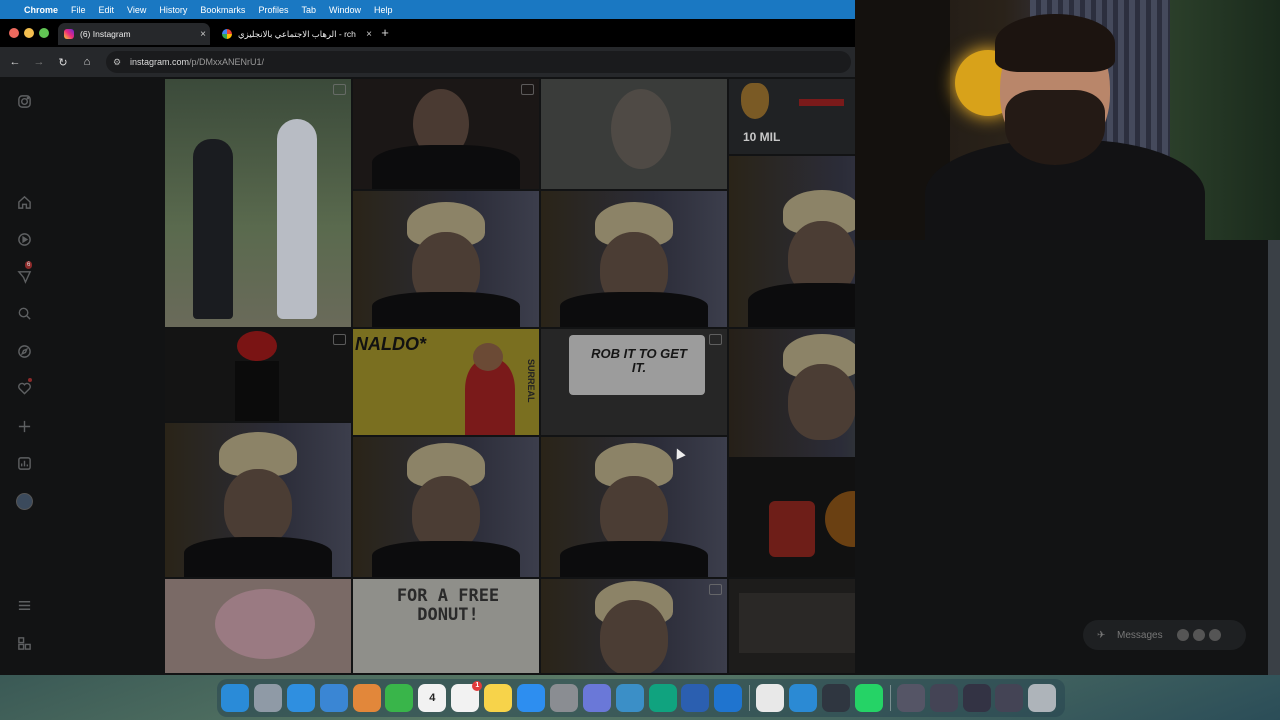 This screenshot has width=1280, height=720. Describe the element at coordinates (39, 62) in the screenshot. I see `forward-icon: →` at that location.